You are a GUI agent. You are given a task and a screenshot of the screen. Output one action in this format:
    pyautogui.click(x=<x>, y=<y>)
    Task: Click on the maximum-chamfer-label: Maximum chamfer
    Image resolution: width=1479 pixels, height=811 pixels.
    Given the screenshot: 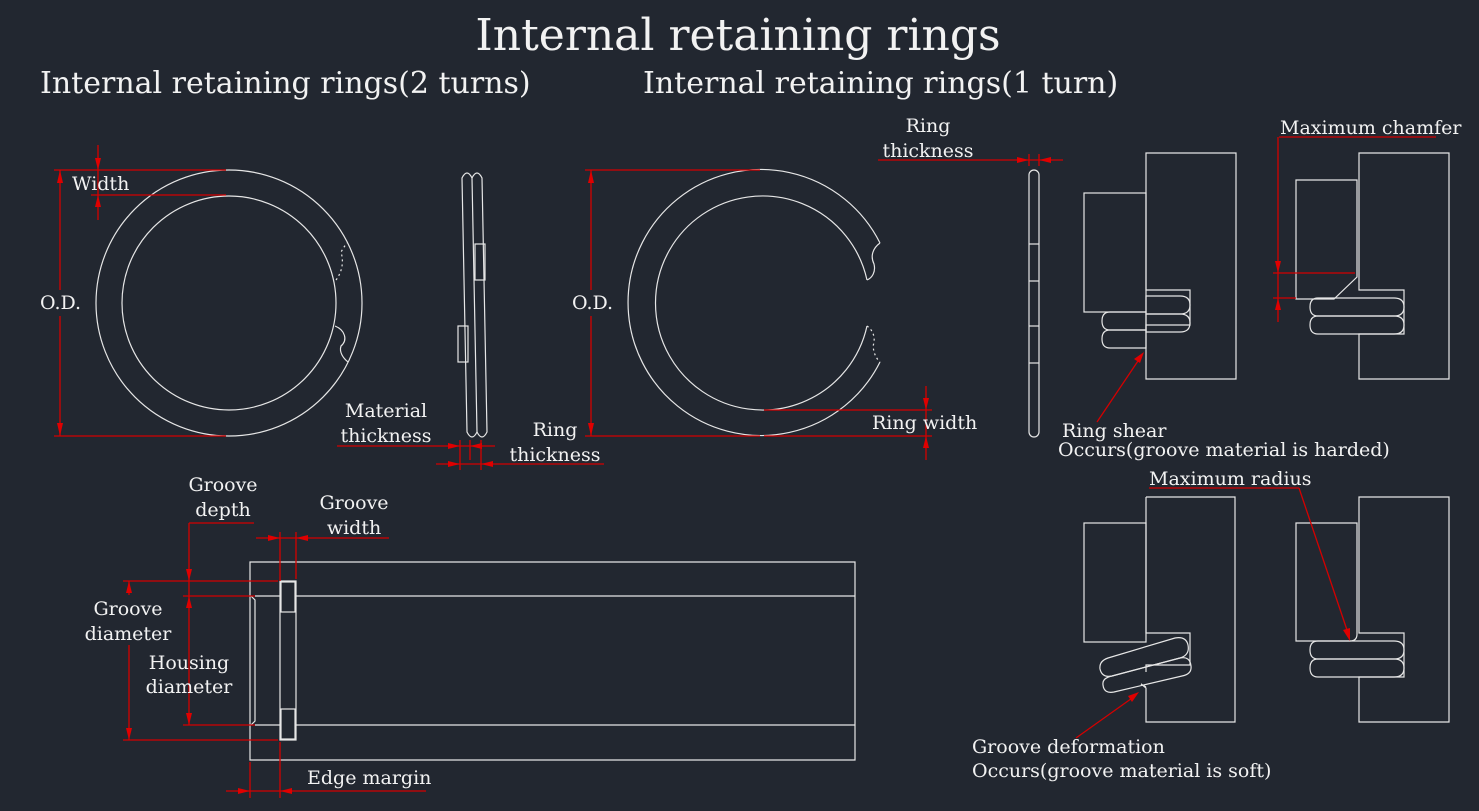 What is the action you would take?
    pyautogui.click(x=1371, y=128)
    